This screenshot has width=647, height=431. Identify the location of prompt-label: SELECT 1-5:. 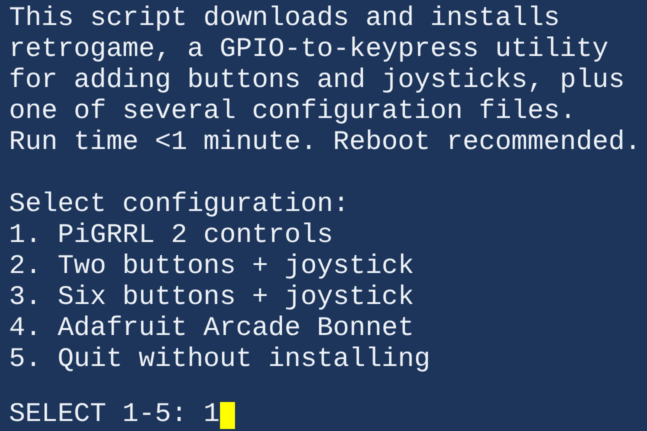
(98, 415).